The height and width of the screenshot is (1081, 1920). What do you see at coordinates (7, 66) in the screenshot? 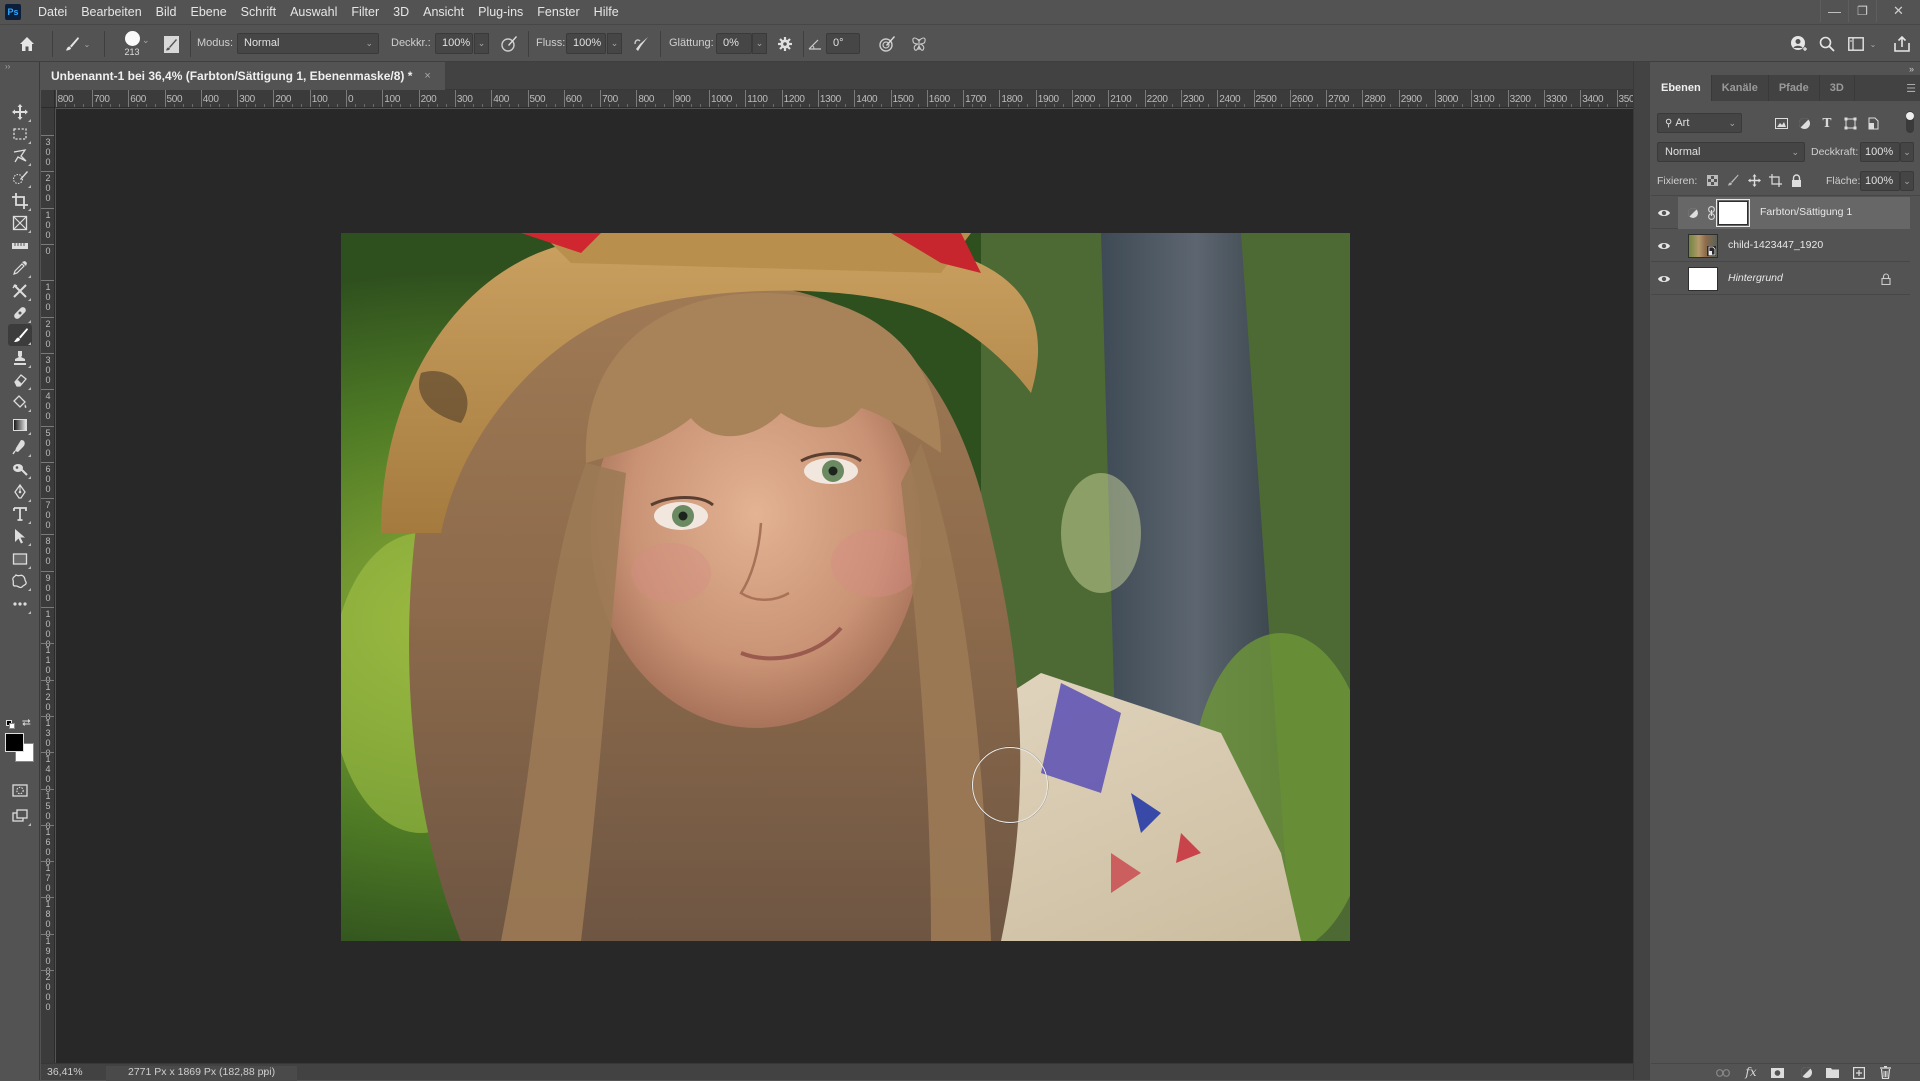
I see `collapse-toolbar-icon: ››` at bounding box center [7, 66].